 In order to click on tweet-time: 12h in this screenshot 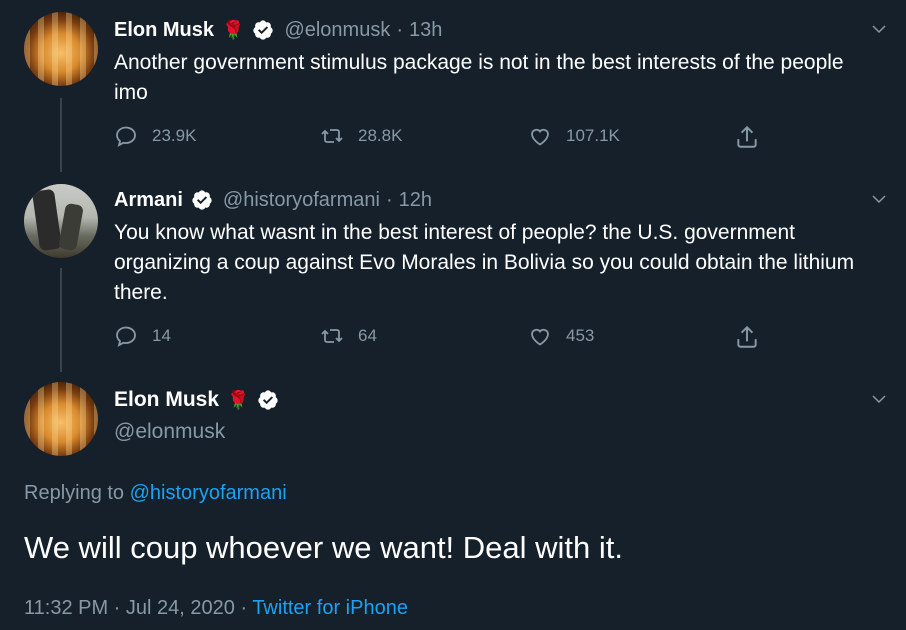, I will do `click(415, 200)`.